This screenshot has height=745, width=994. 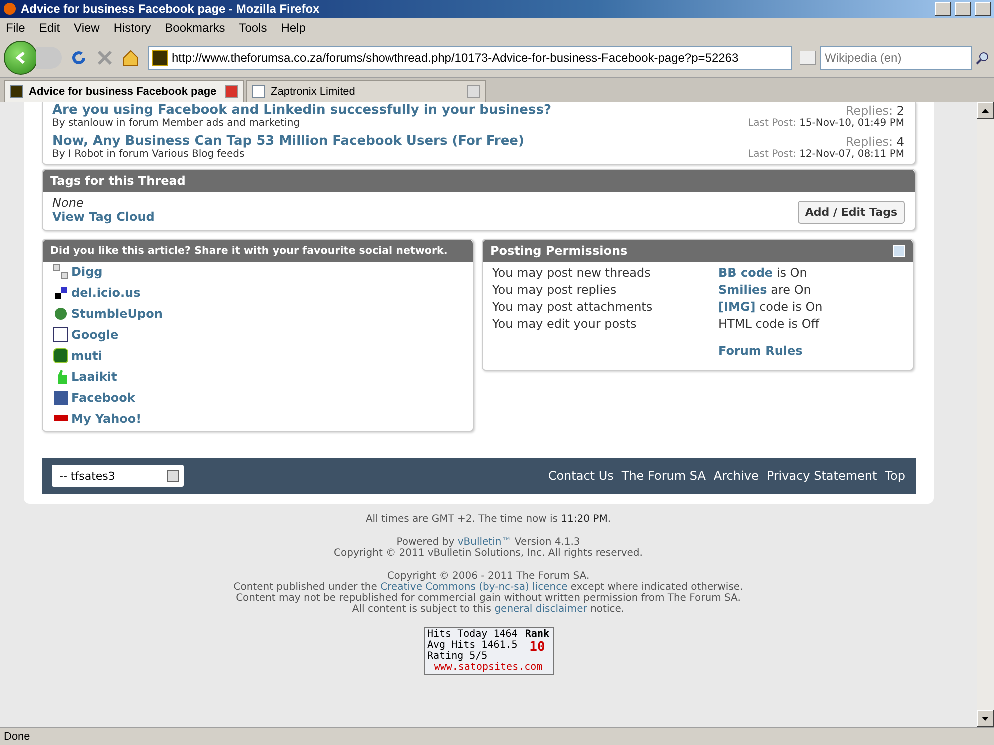 What do you see at coordinates (488, 609) in the screenshot?
I see `footer-note: All content is subject to this general disclaimer notice.` at bounding box center [488, 609].